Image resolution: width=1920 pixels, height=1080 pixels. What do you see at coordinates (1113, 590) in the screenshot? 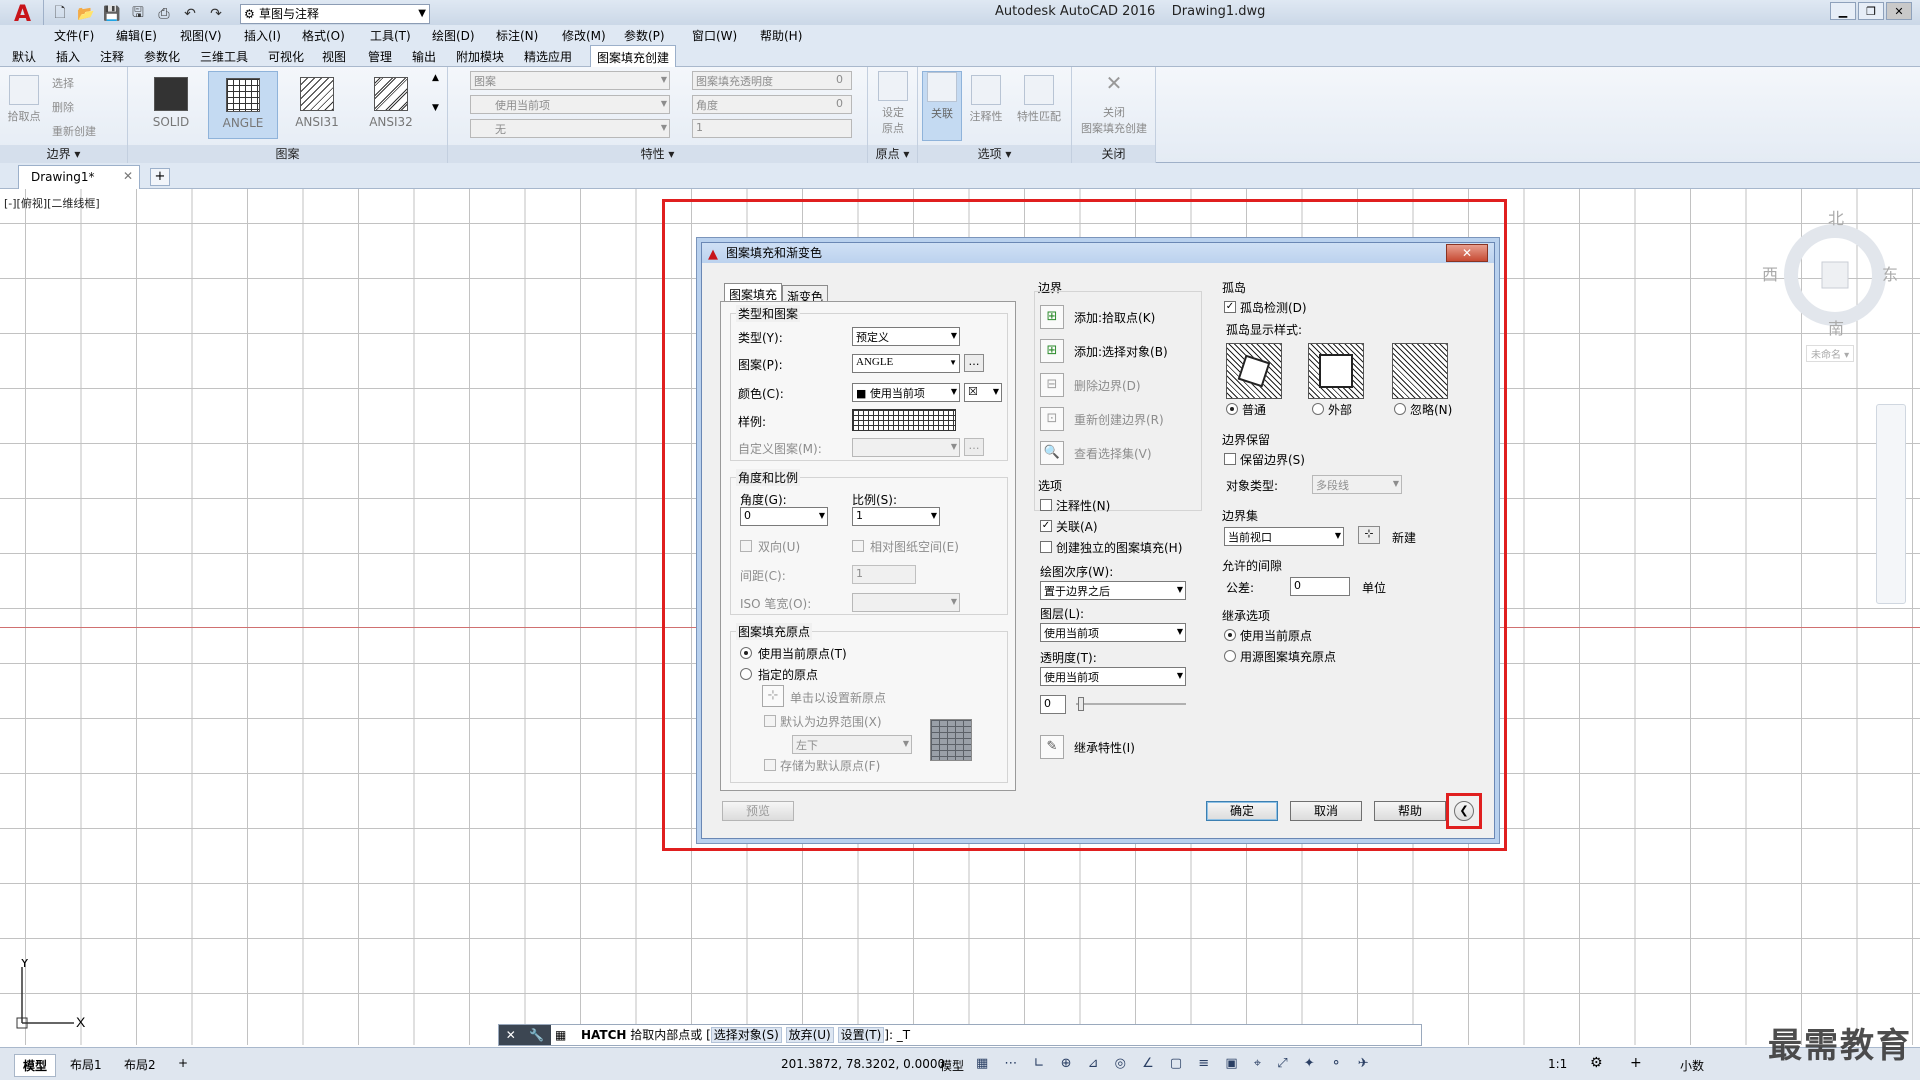
I see `draw-order-select: 置于边界之后 ▼` at bounding box center [1113, 590].